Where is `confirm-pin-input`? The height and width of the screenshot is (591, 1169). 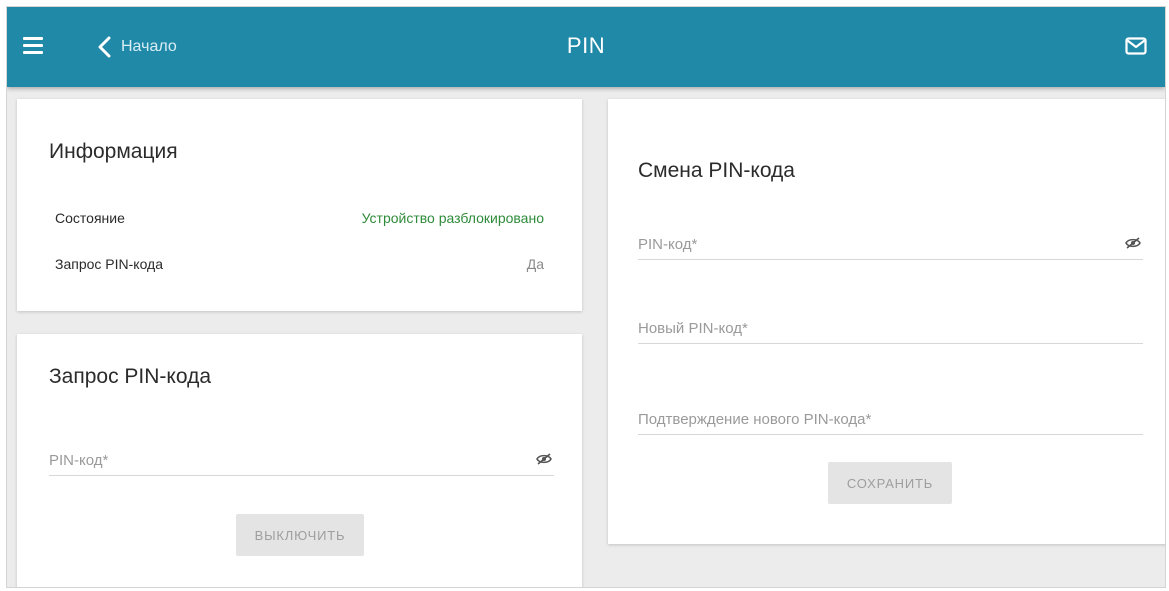 confirm-pin-input is located at coordinates (875, 419).